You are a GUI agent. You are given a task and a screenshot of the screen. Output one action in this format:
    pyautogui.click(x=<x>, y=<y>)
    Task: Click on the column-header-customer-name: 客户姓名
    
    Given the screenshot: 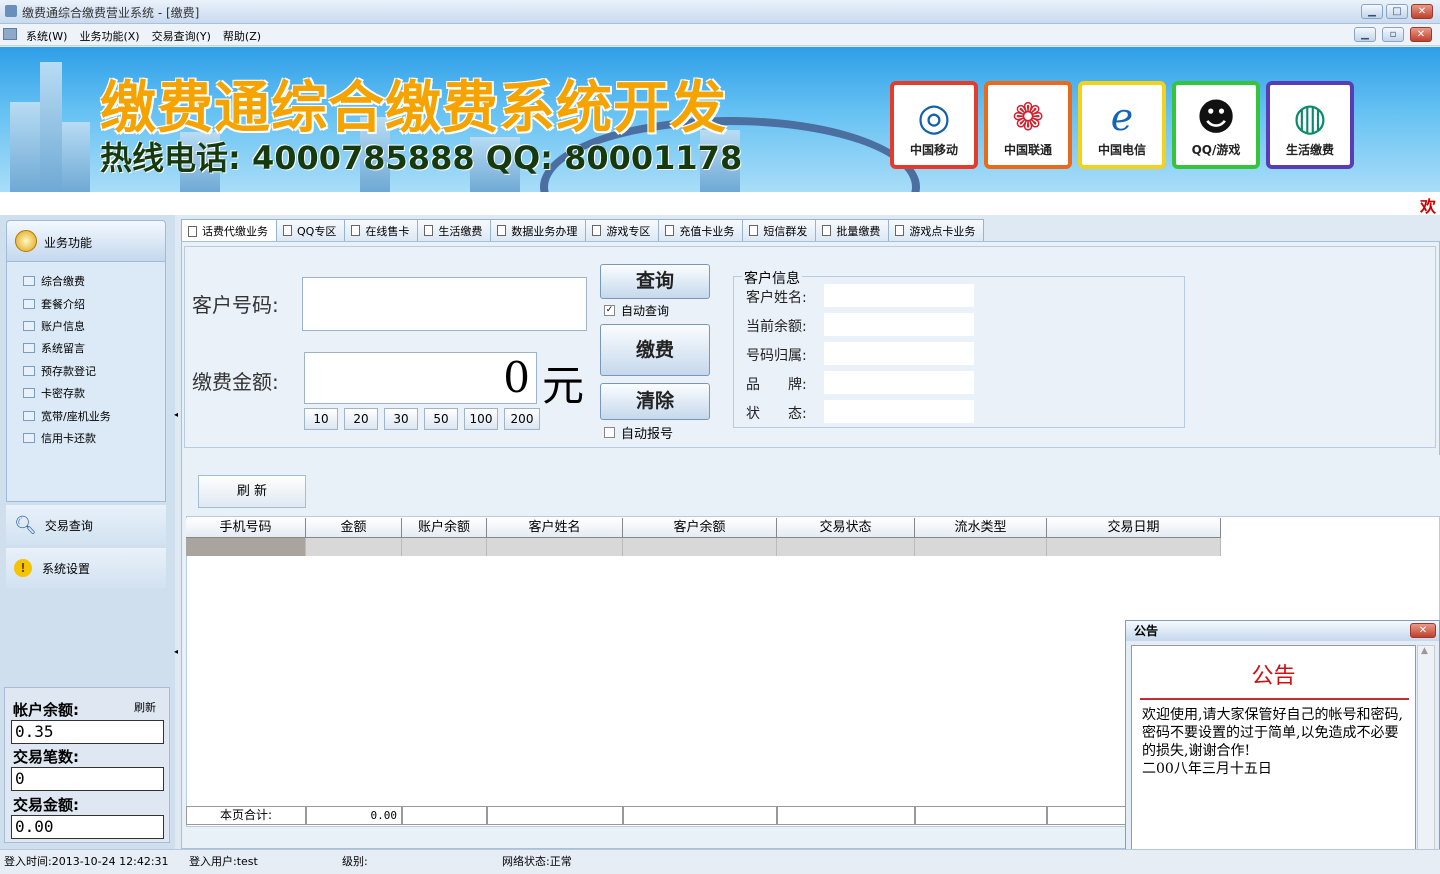 What is the action you would take?
    pyautogui.click(x=555, y=528)
    